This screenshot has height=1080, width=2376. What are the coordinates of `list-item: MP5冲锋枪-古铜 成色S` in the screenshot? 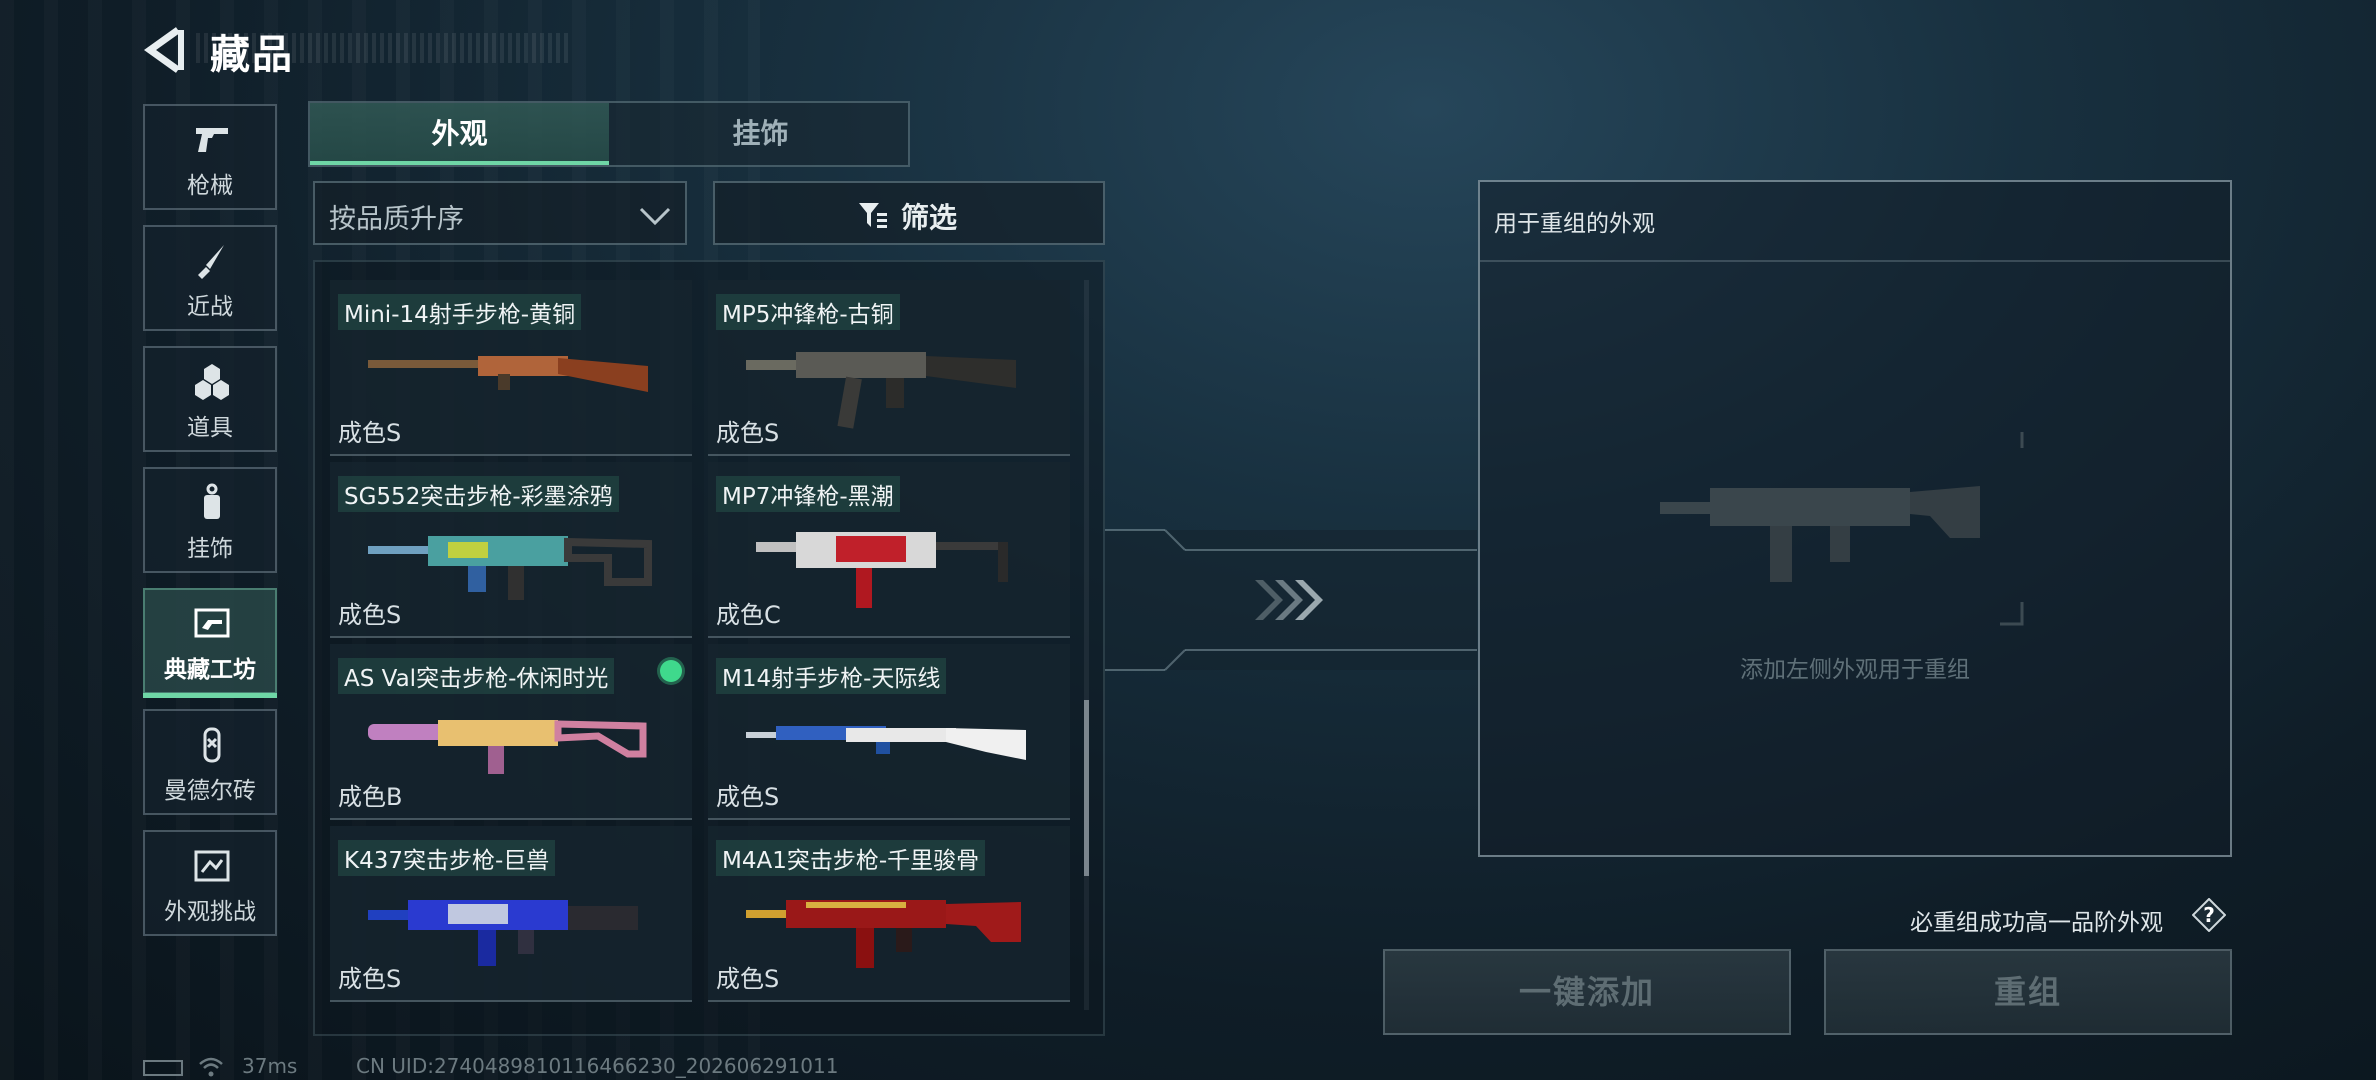 It's located at (889, 368).